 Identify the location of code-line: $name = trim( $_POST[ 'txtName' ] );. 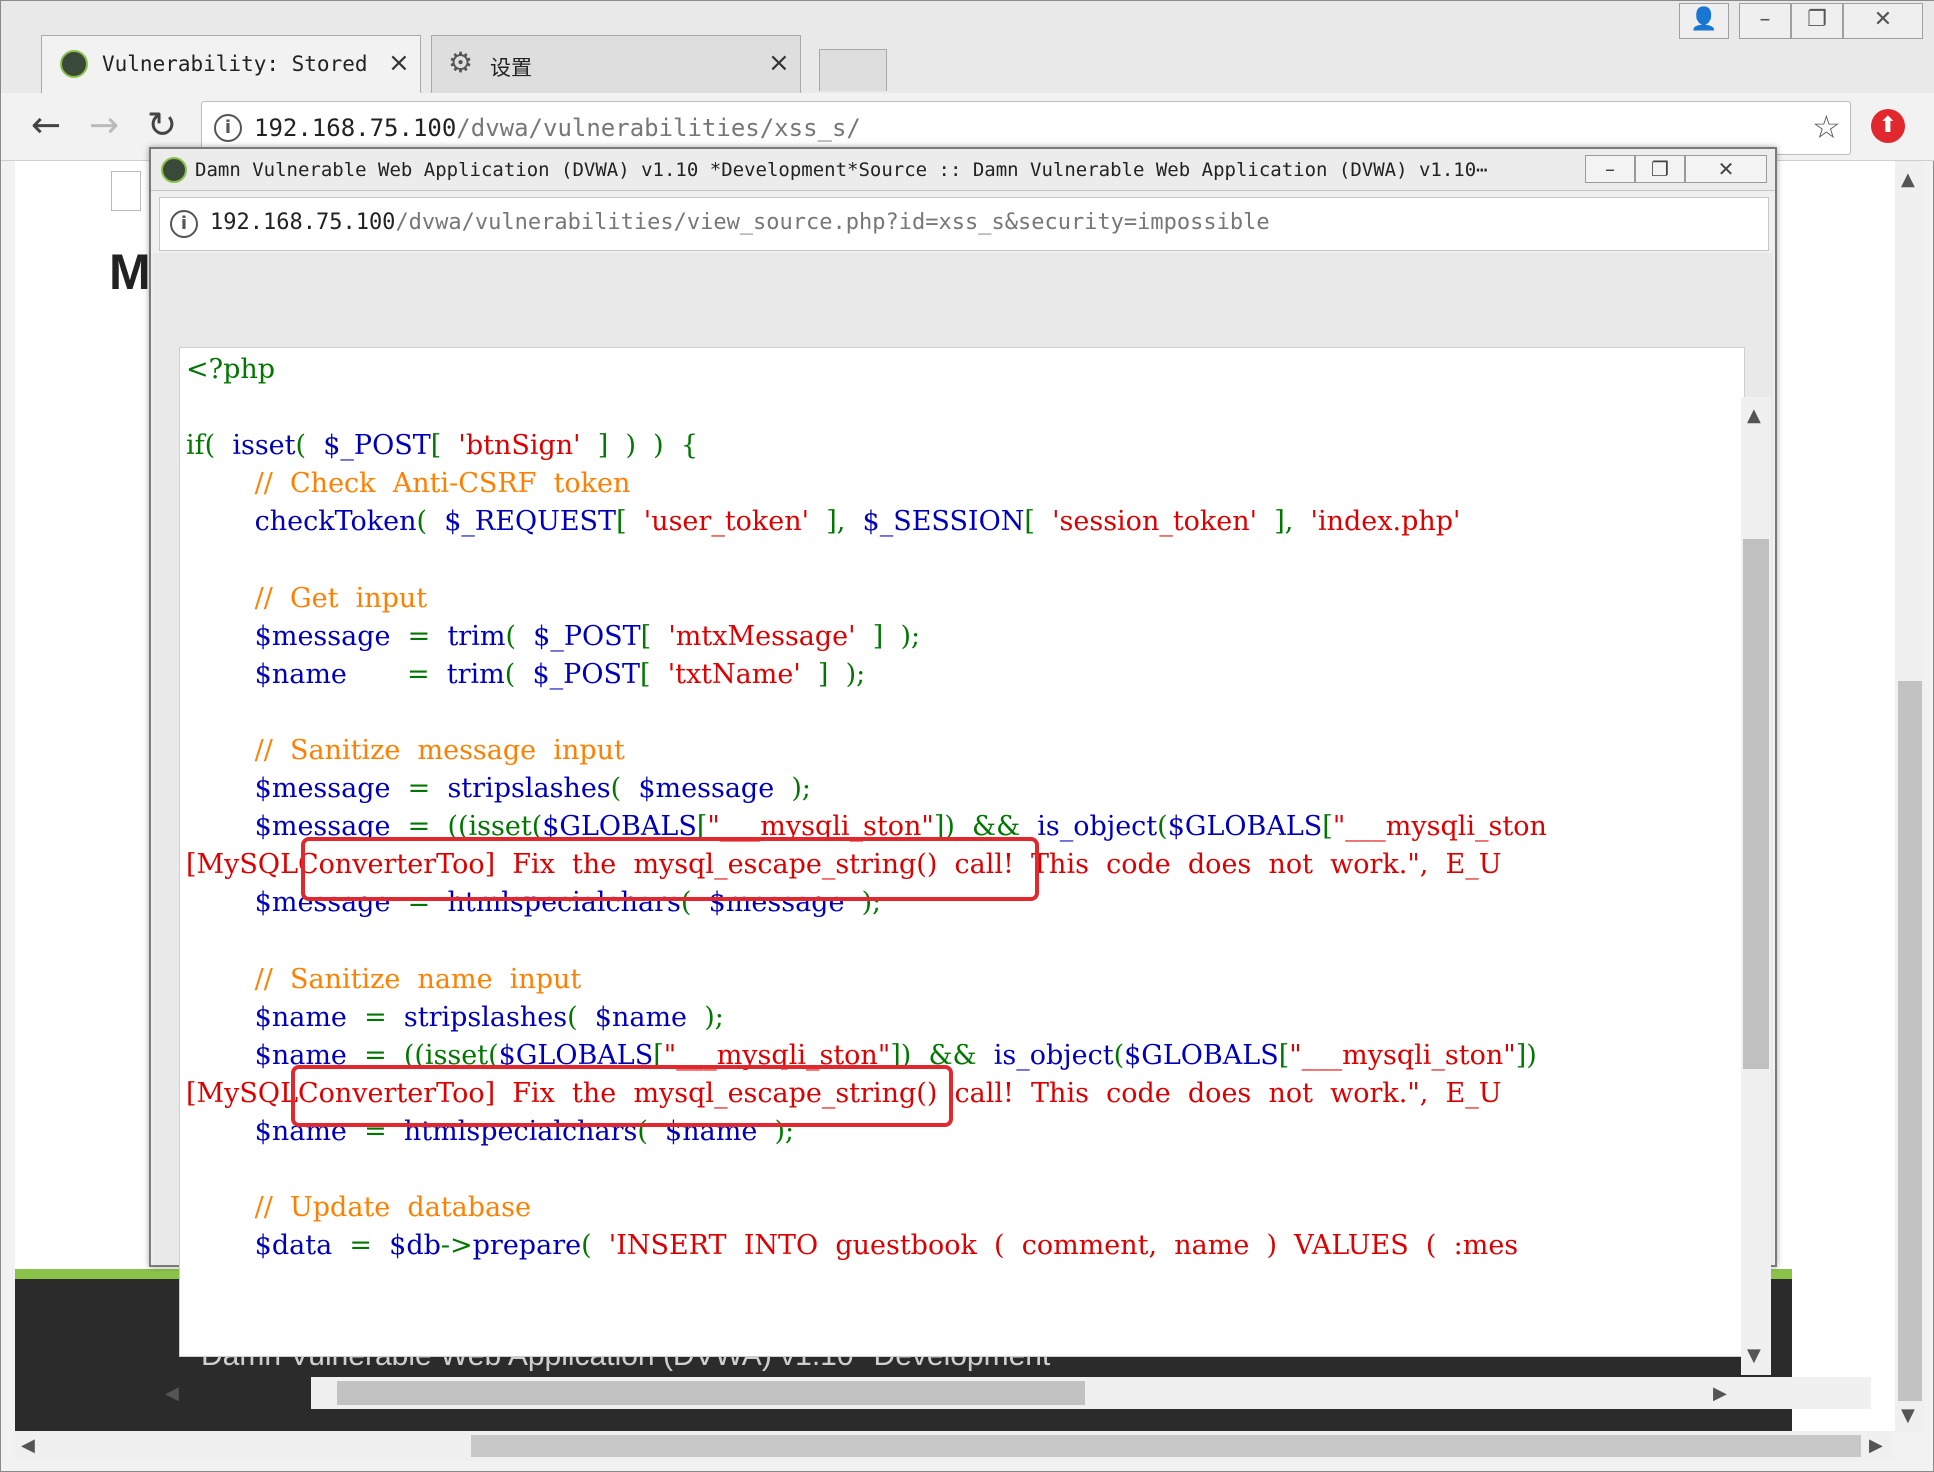
(526, 674).